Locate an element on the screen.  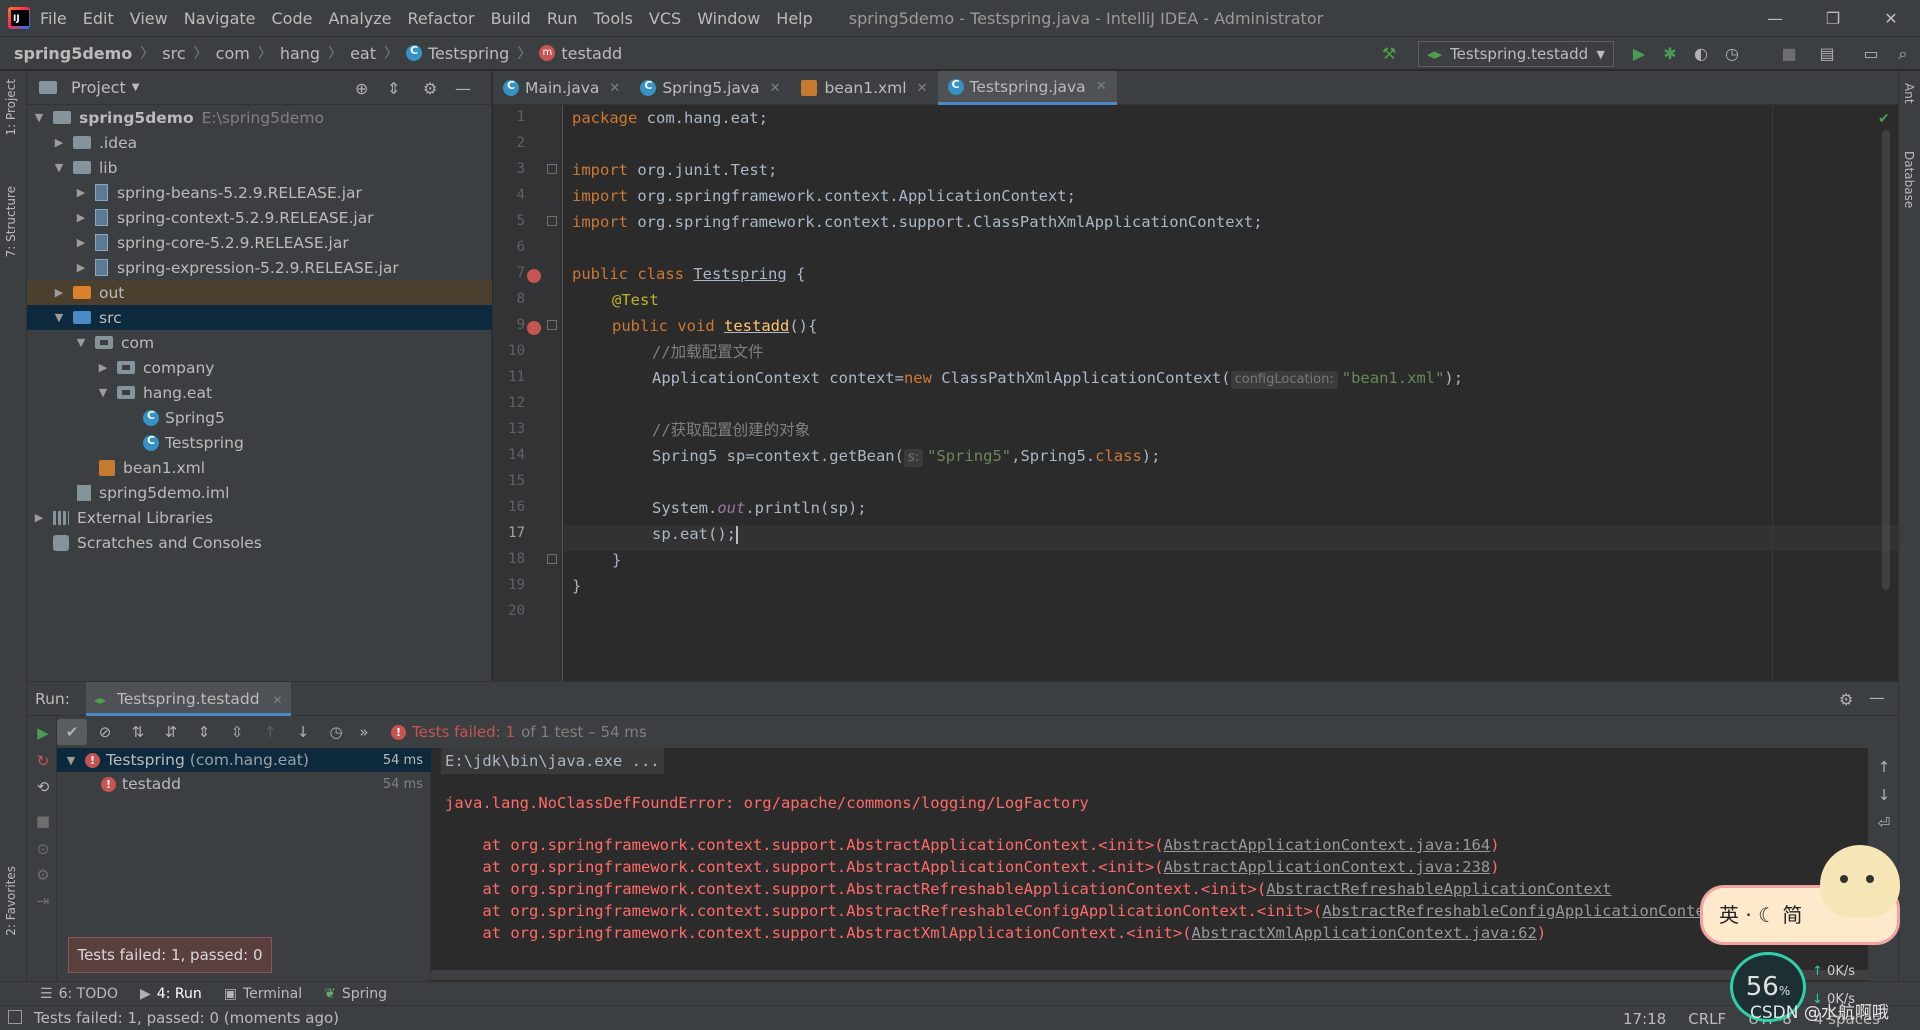
tool-tab-database: Database is located at coordinates (1909, 179).